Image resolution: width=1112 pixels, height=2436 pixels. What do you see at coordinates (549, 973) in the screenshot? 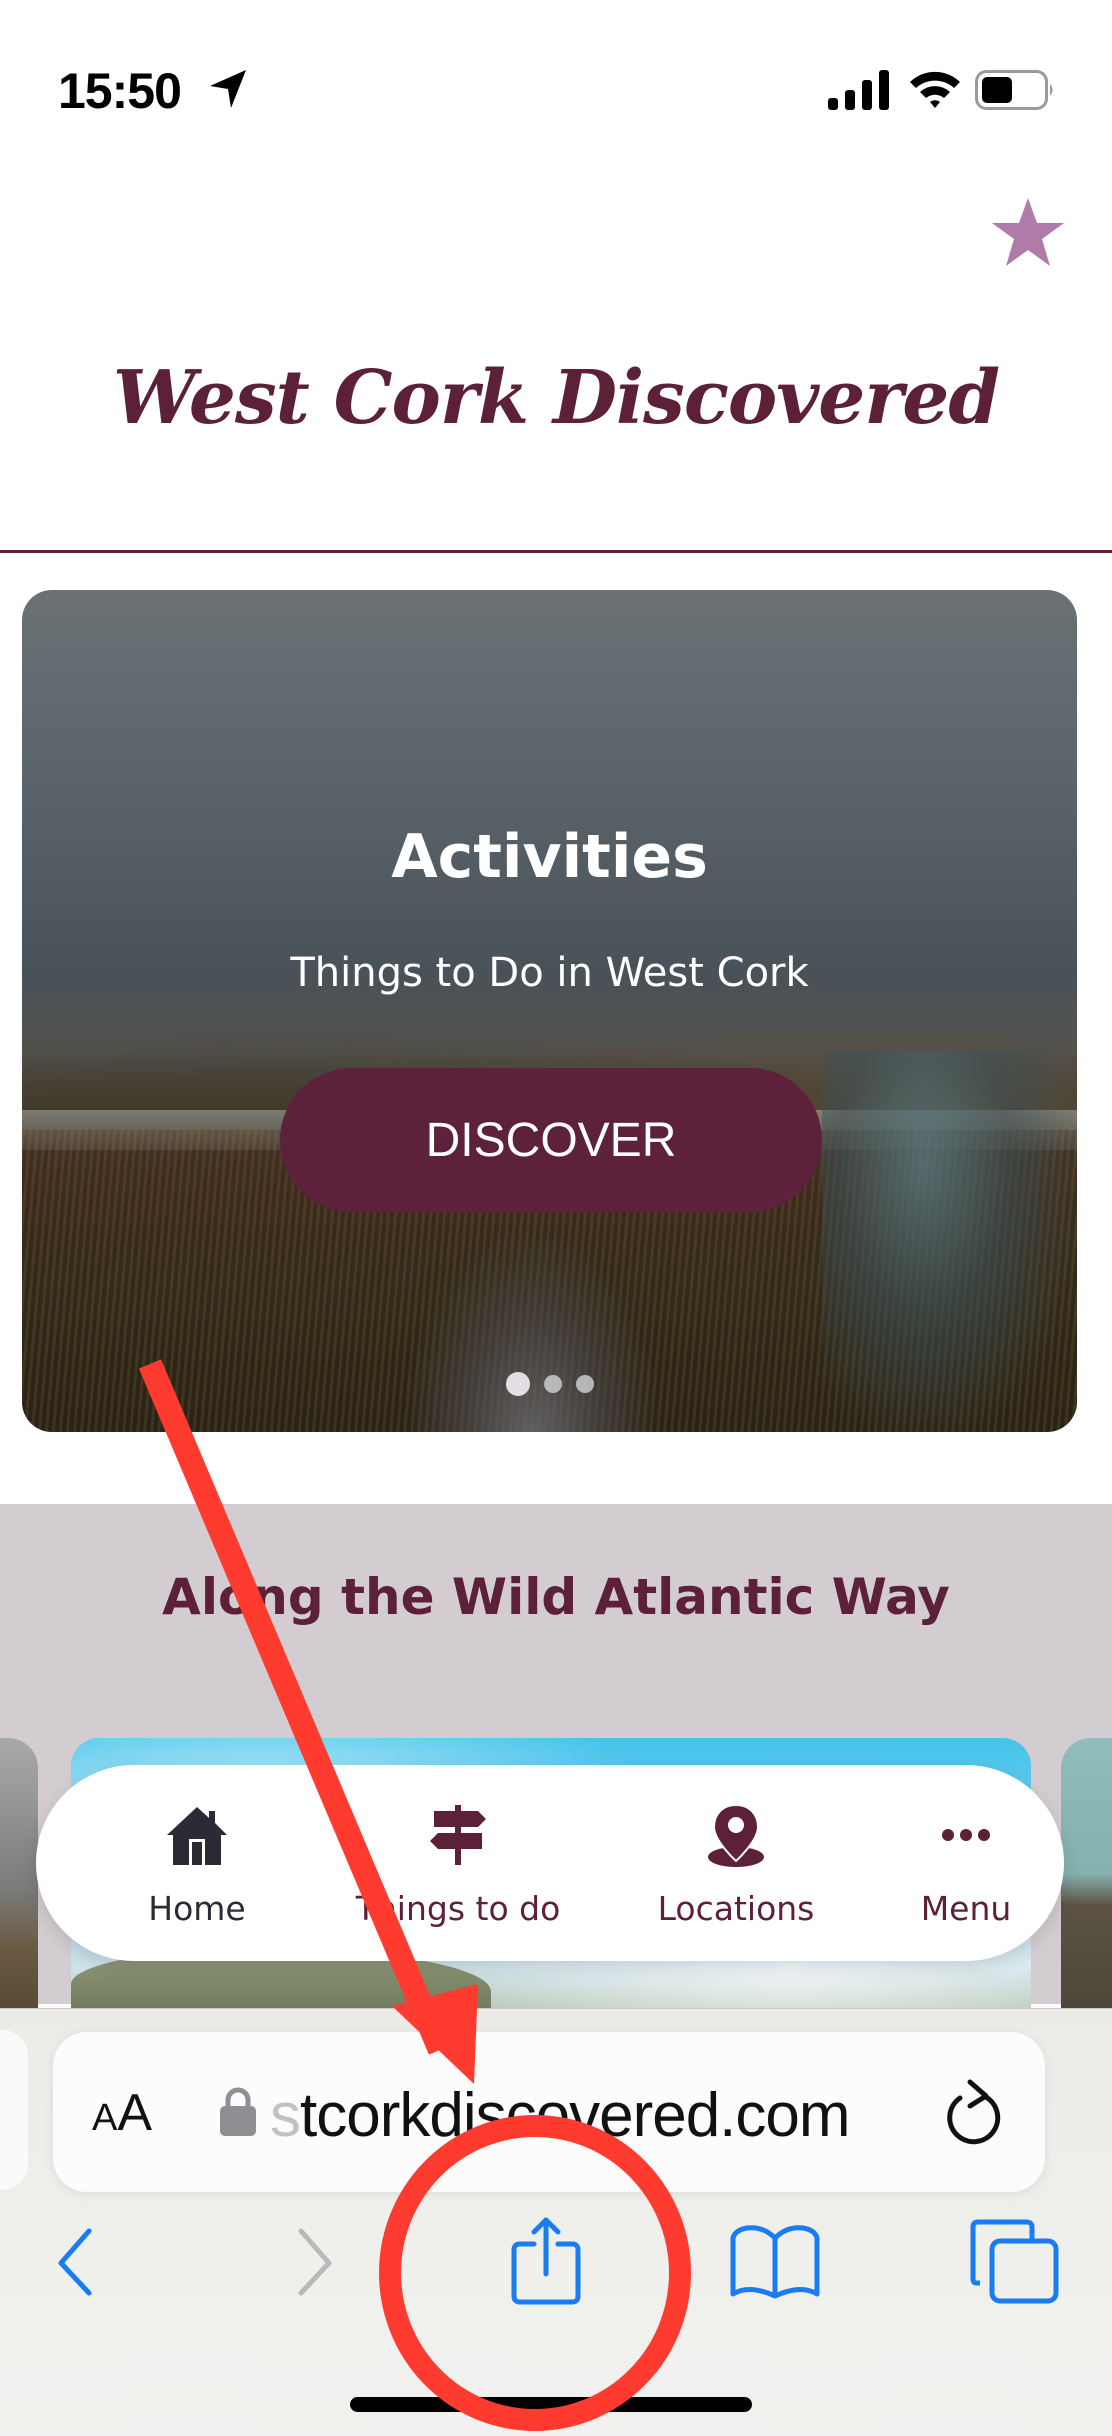
I see `hero-subtitle: Things to Do in West Cork` at bounding box center [549, 973].